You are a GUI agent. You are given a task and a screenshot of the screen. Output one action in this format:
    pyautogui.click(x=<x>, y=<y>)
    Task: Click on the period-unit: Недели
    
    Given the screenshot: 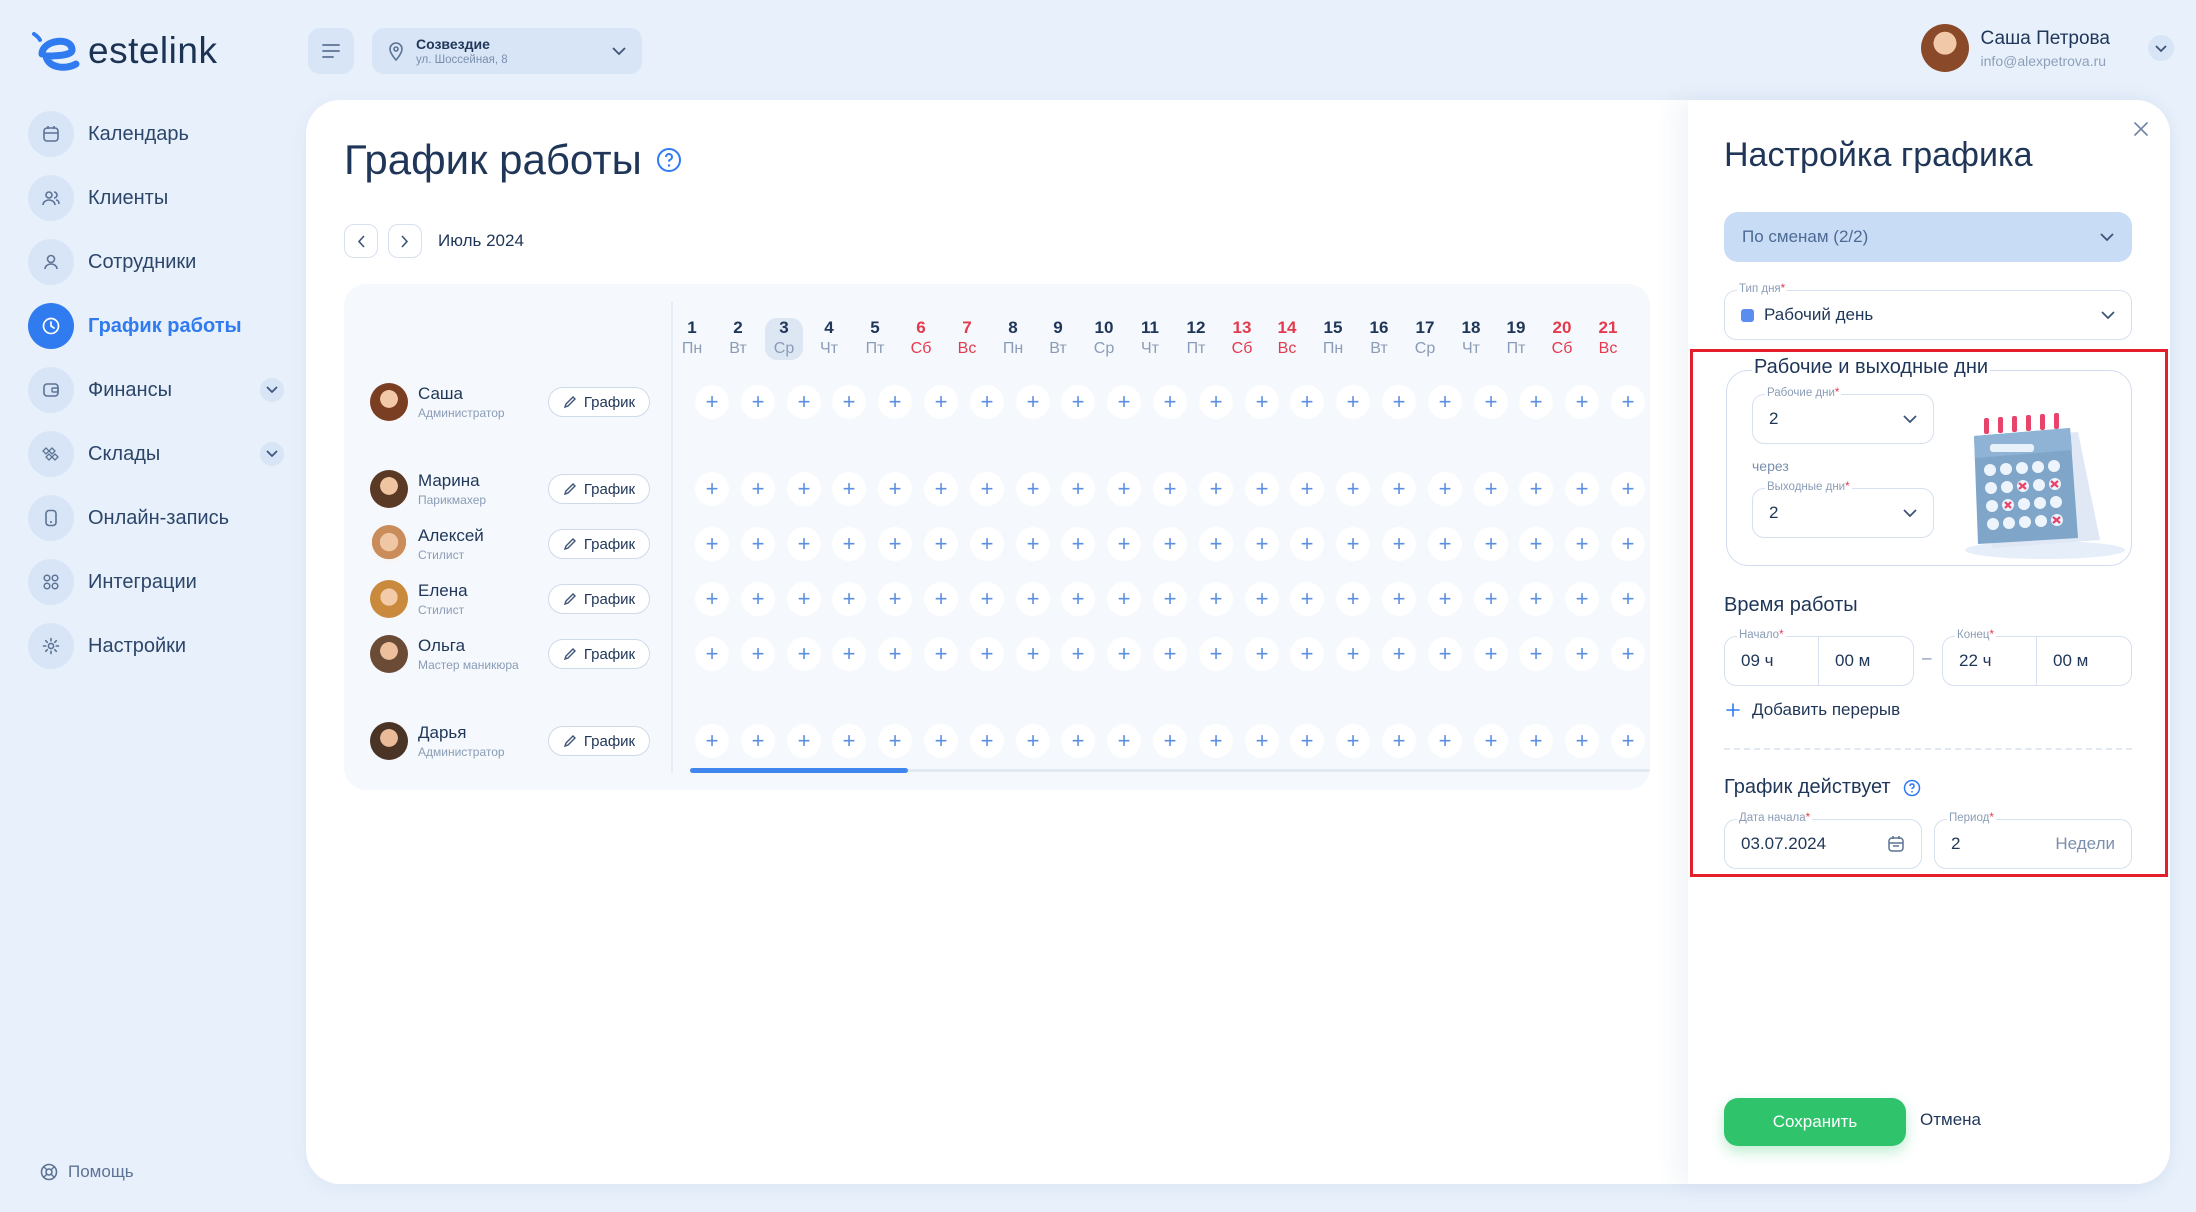 What is the action you would take?
    pyautogui.click(x=2085, y=844)
    